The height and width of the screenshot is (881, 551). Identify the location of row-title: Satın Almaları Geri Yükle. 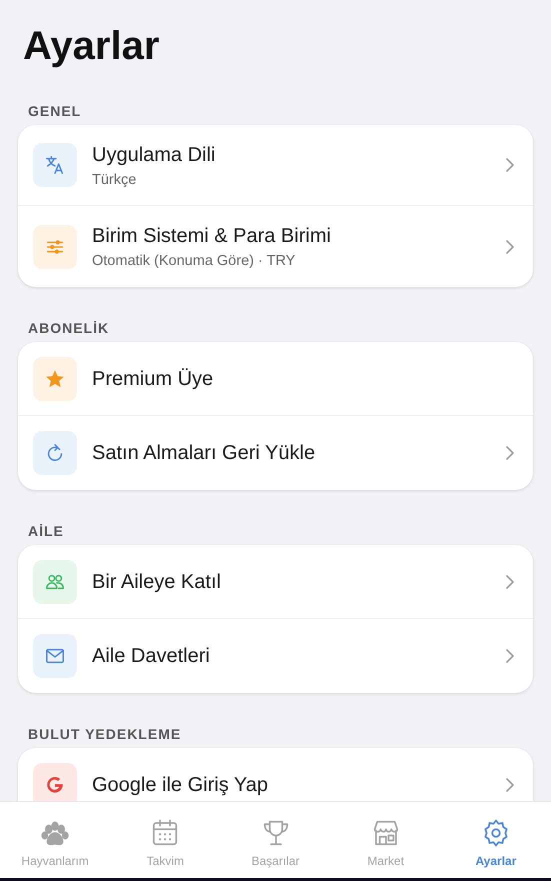
(204, 453).